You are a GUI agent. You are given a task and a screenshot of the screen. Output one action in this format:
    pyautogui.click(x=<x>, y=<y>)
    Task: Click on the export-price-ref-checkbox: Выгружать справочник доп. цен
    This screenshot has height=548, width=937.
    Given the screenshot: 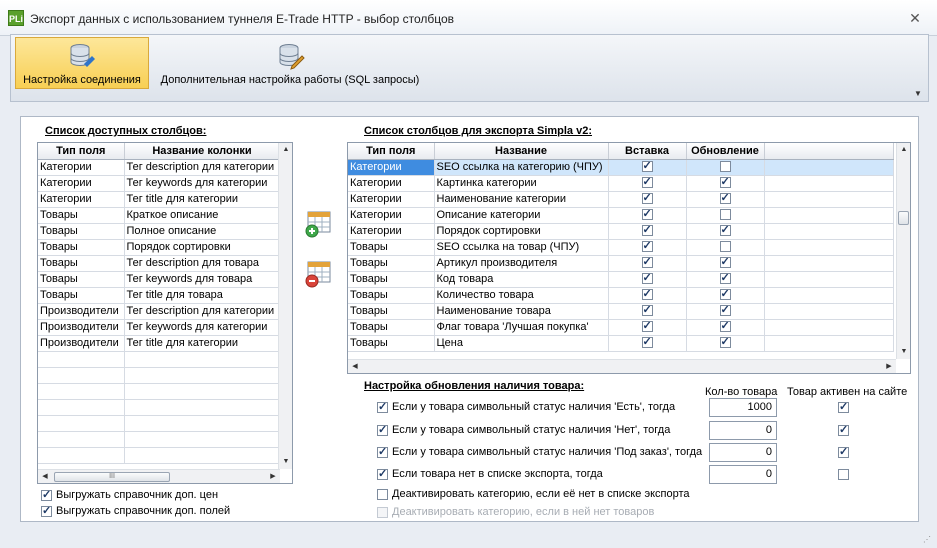 What is the action you would take?
    pyautogui.click(x=129, y=494)
    